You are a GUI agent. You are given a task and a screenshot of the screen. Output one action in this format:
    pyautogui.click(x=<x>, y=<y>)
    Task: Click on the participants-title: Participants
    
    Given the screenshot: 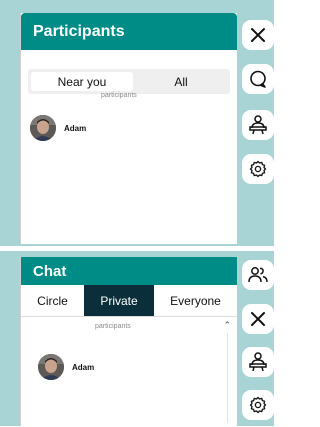 What is the action you would take?
    pyautogui.click(x=79, y=31)
    